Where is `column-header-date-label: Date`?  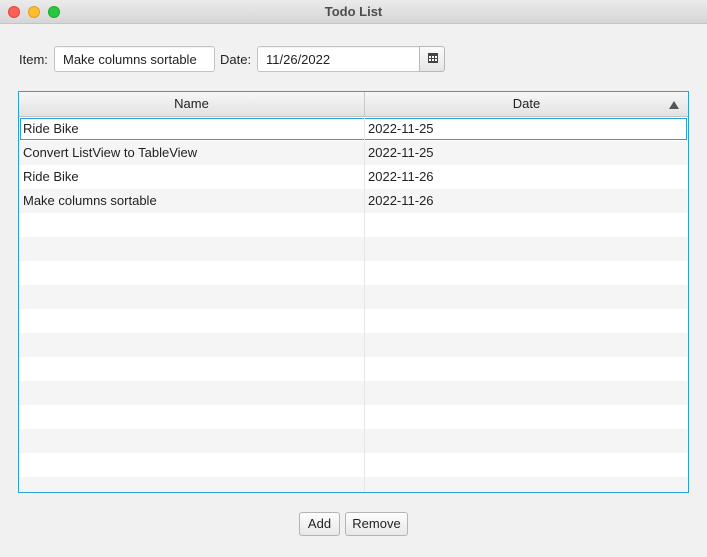 column-header-date-label: Date is located at coordinates (526, 103).